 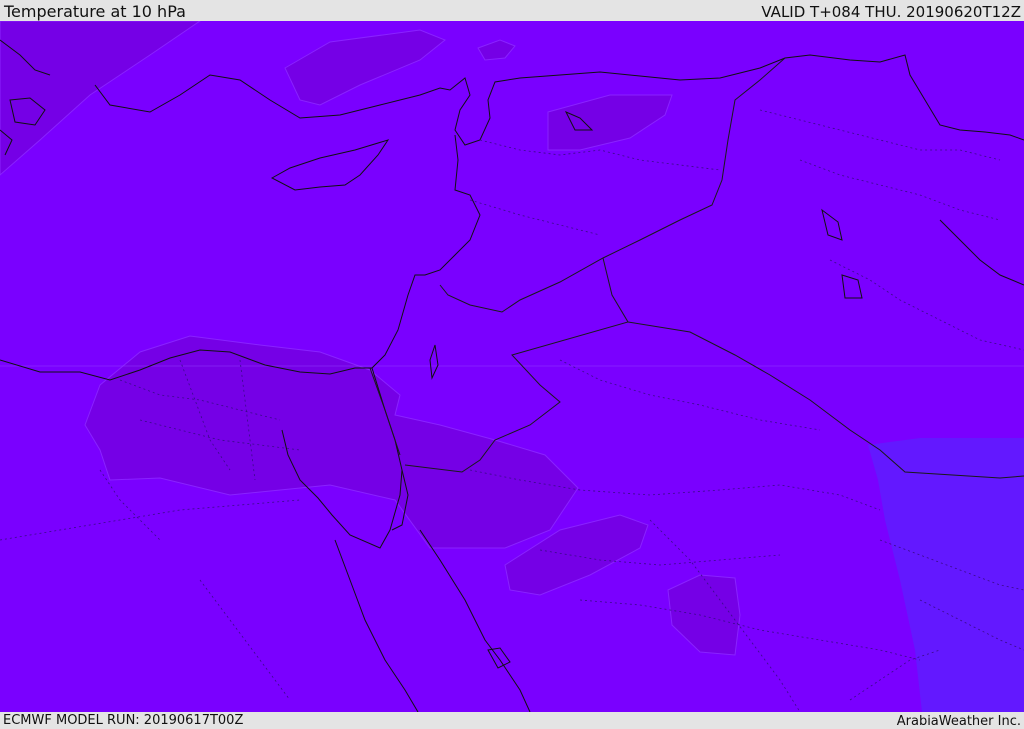 I want to click on map-title: Temperature at 10 hPa, so click(x=95, y=11).